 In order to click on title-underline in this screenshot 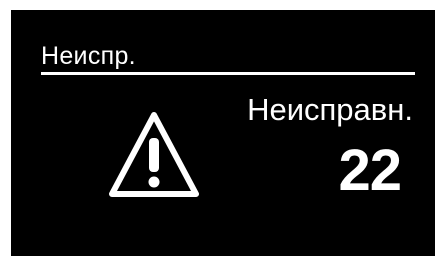, I will do `click(228, 73)`.